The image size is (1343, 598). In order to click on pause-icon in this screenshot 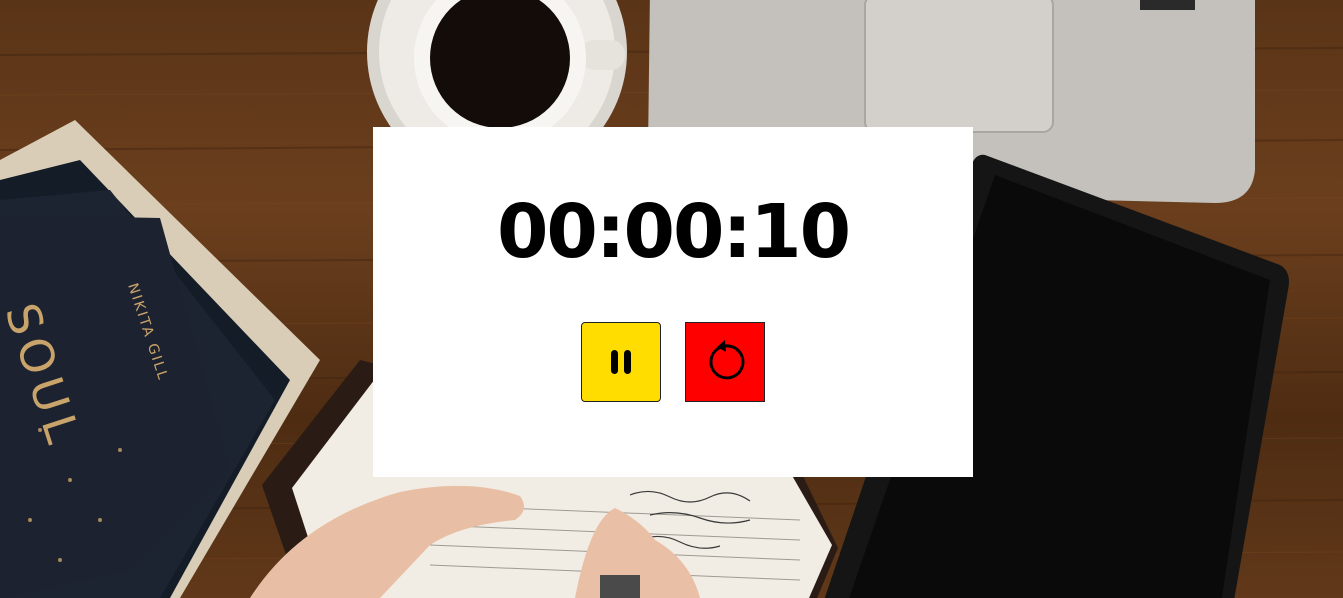, I will do `click(621, 362)`.